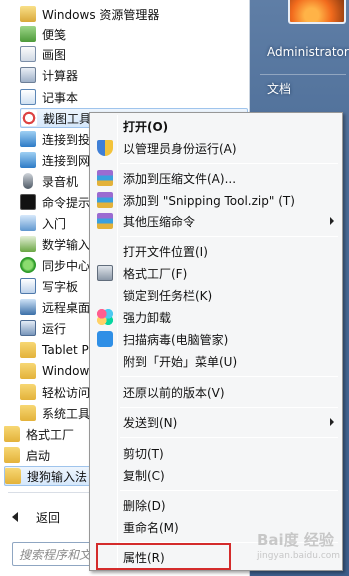  I want to click on program-label: 画图, so click(54, 54).